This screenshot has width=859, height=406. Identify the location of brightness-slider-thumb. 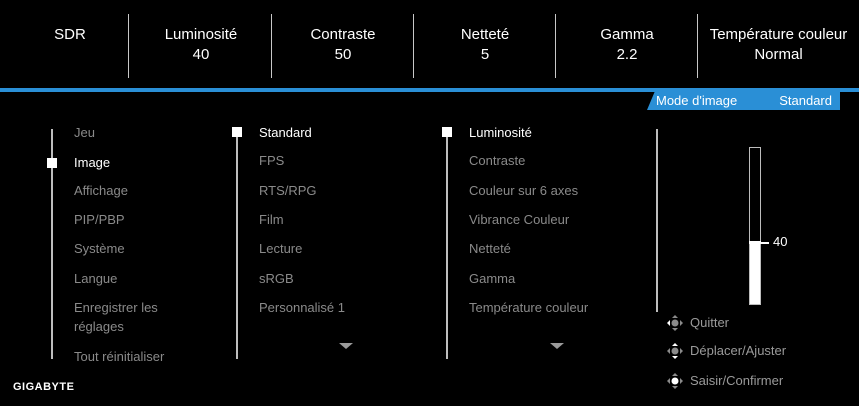
(755, 242).